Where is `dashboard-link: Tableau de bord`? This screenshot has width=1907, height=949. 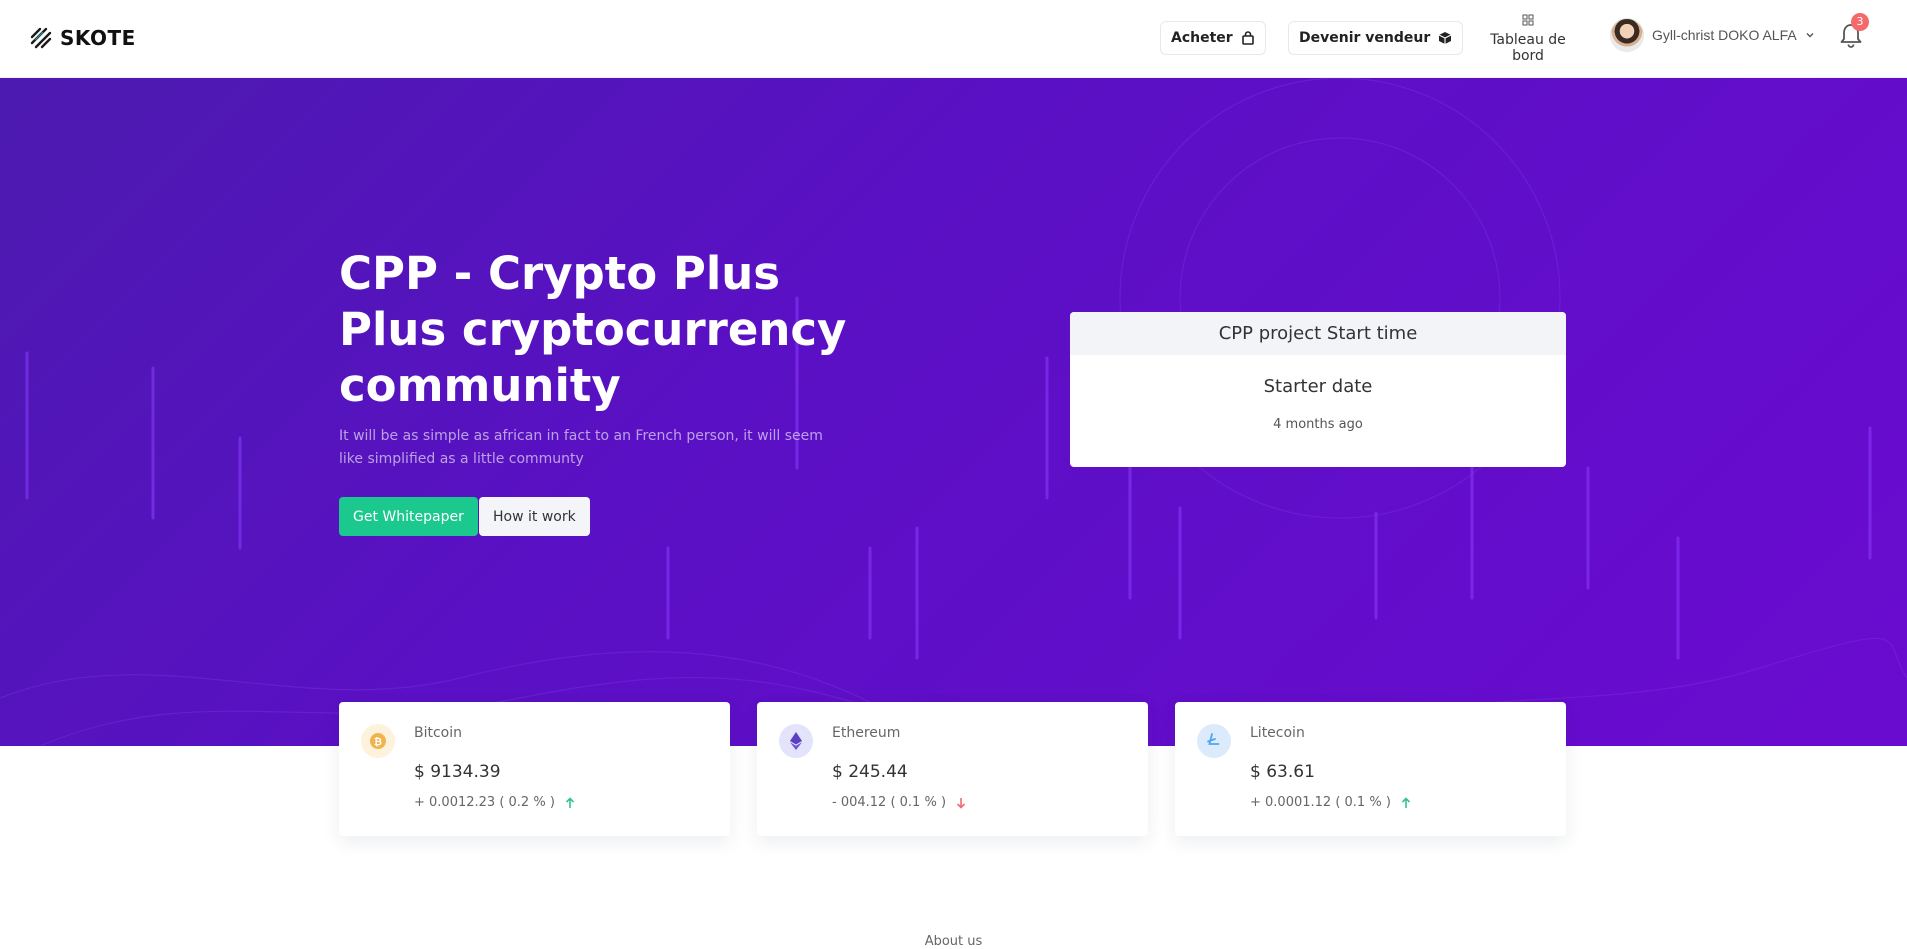 dashboard-link: Tableau de bord is located at coordinates (1528, 39).